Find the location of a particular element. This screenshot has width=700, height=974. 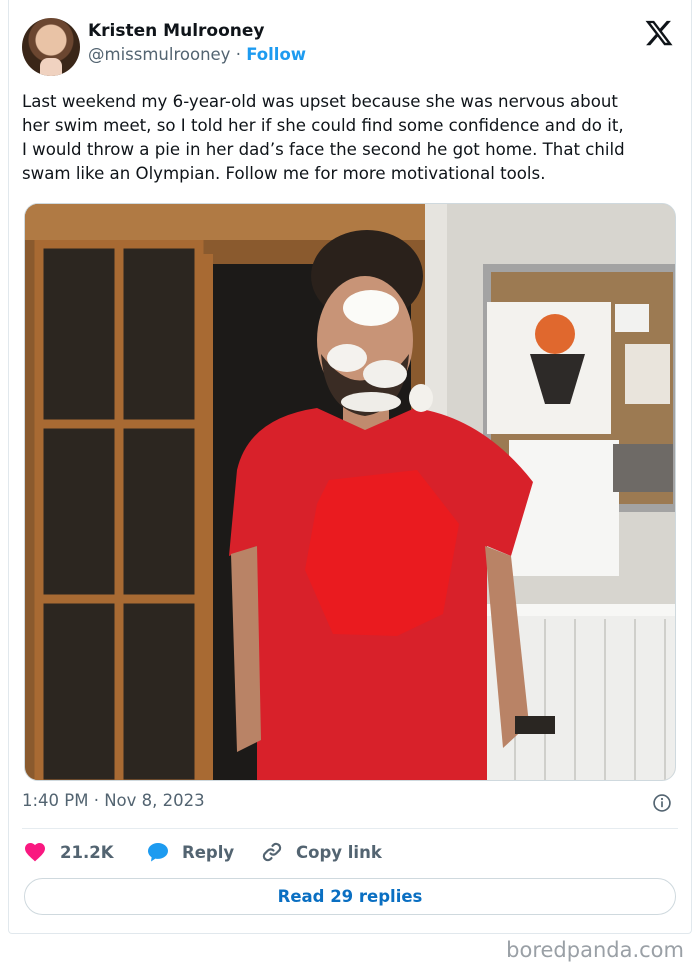

like-count: 21.2K is located at coordinates (87, 852).